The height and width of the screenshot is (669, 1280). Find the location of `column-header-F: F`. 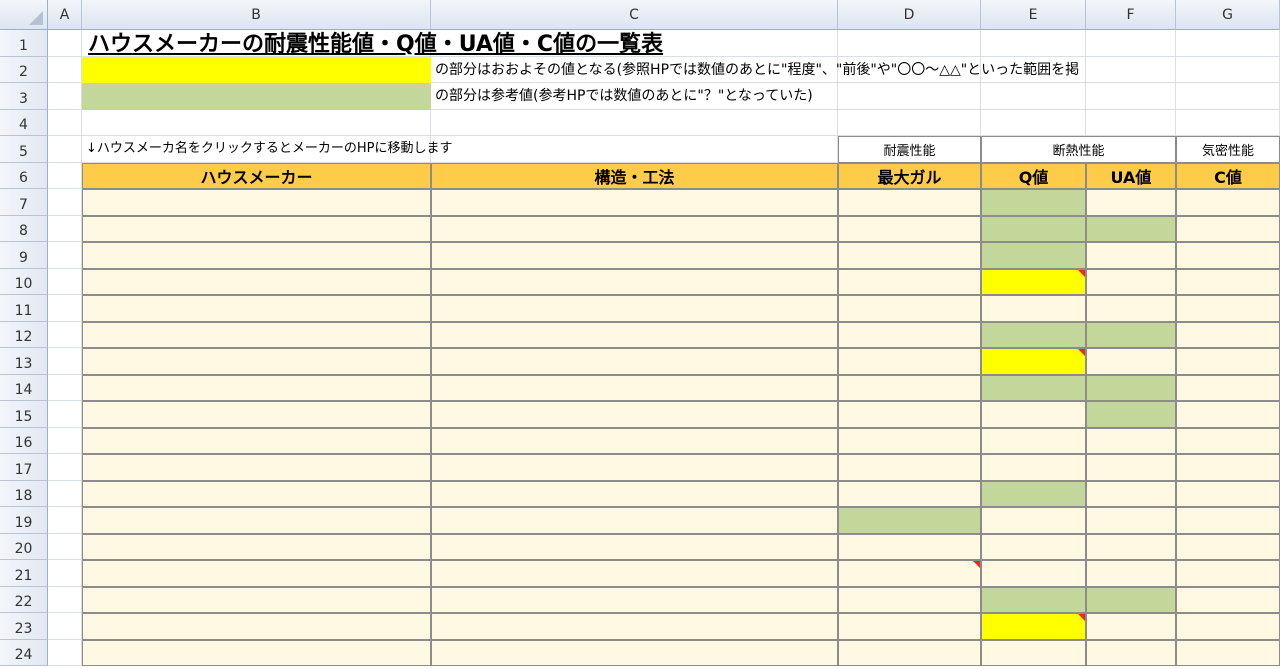

column-header-F: F is located at coordinates (1131, 15).